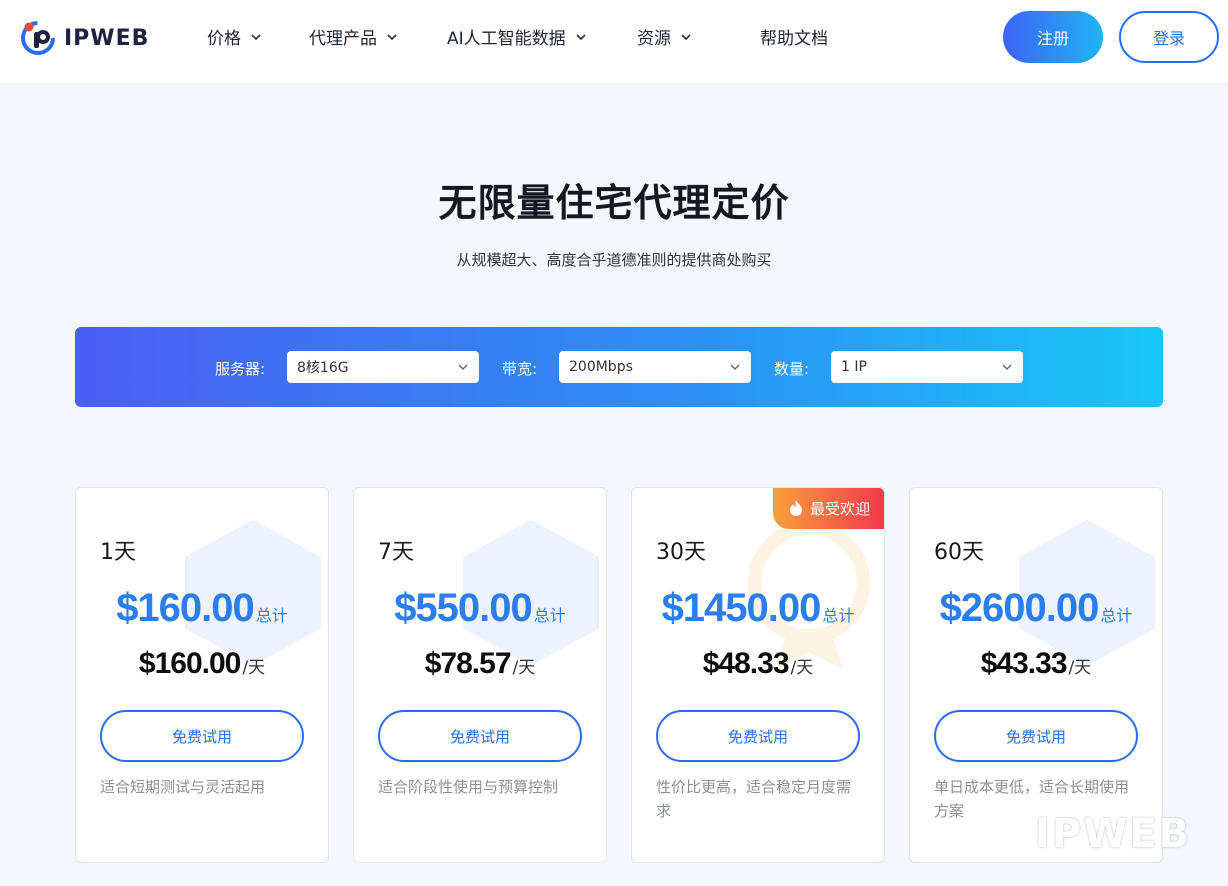  I want to click on total-price-row: $550.00 总计, so click(480, 608).